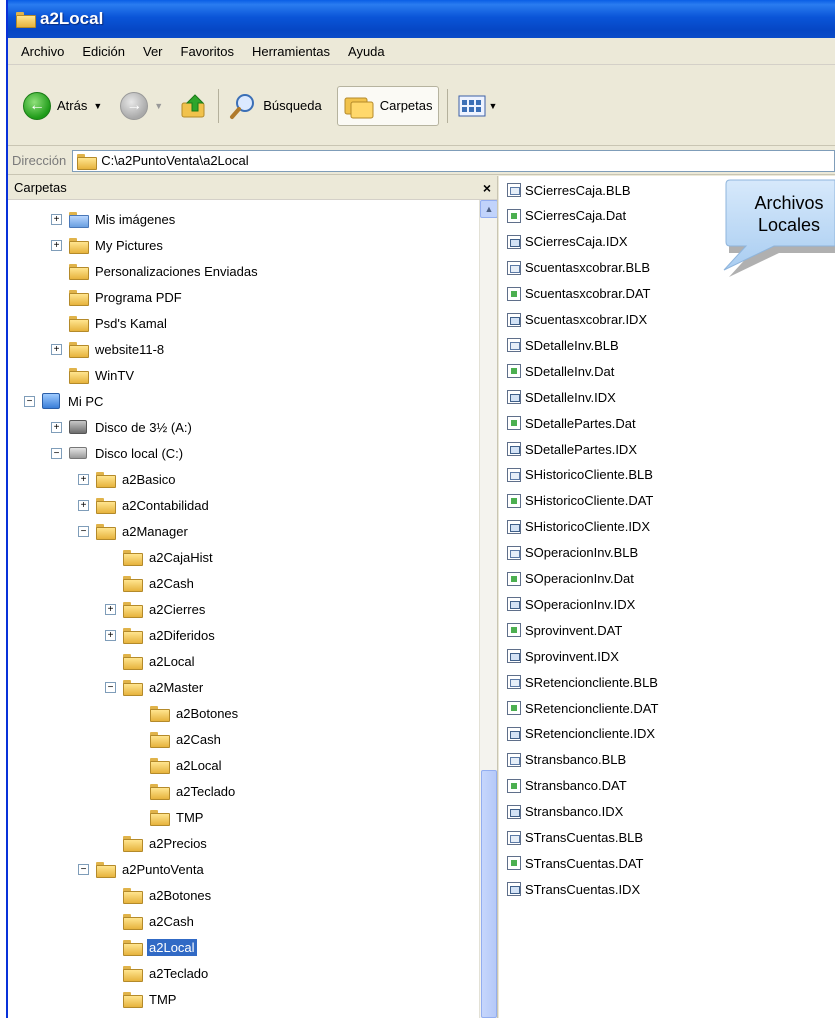 Image resolution: width=835 pixels, height=1018 pixels. I want to click on file-item: STransCuentas.BLB, so click(575, 838).